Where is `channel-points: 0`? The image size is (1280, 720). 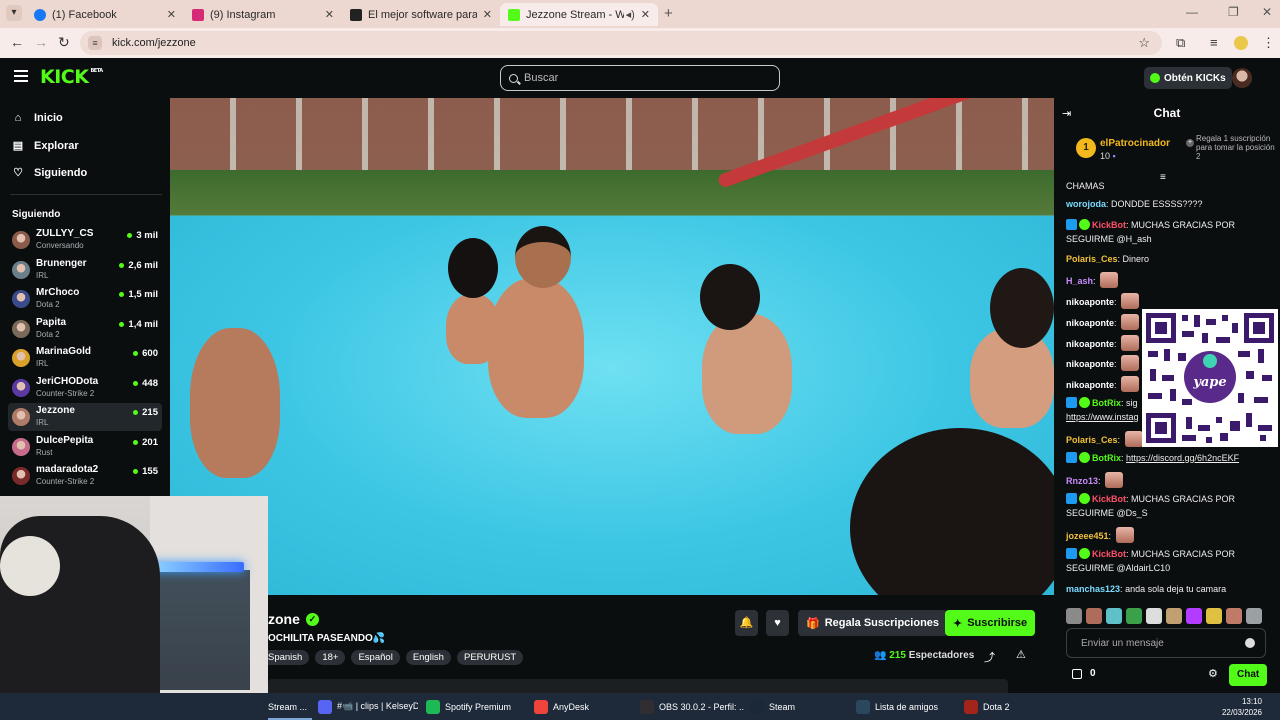 channel-points: 0 is located at coordinates (1084, 673).